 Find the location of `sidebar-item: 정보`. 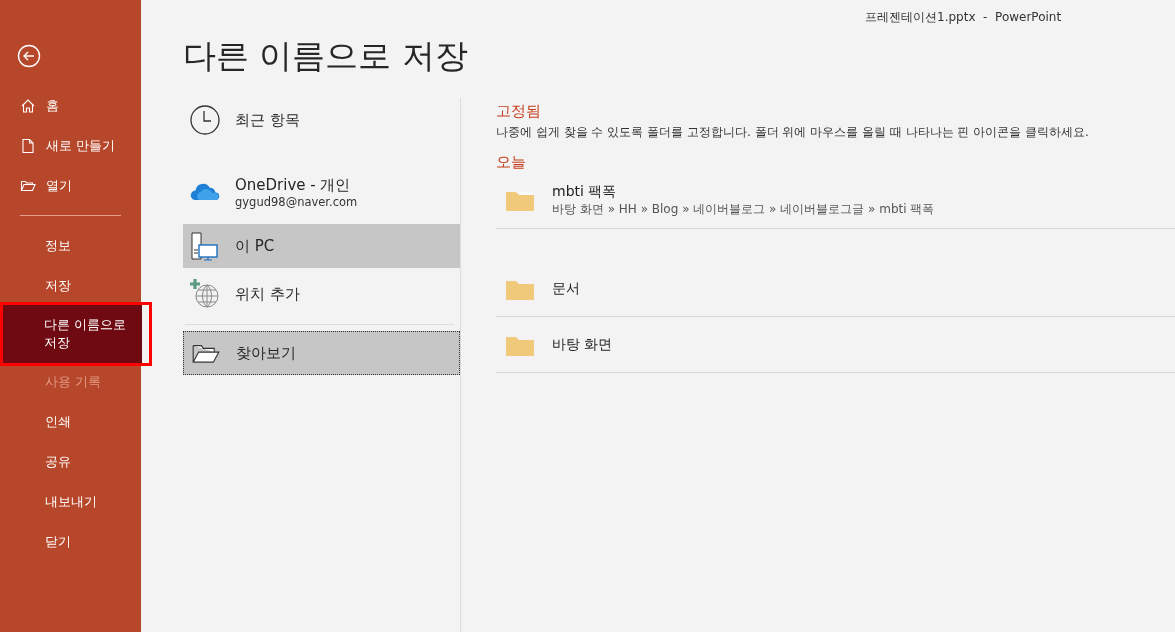

sidebar-item: 정보 is located at coordinates (70, 246).